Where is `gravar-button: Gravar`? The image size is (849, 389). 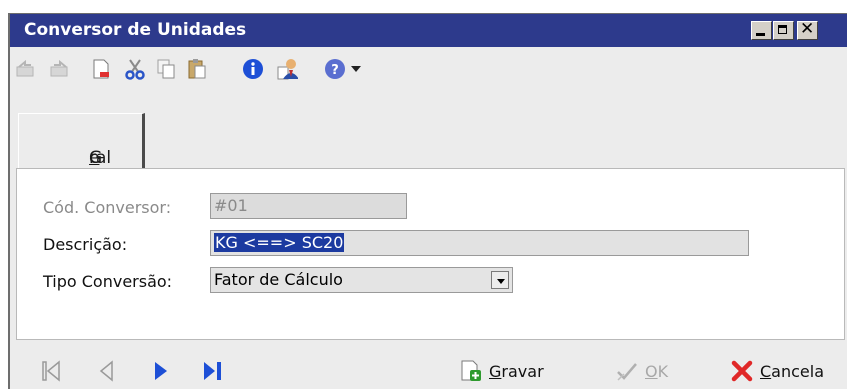
gravar-button: Gravar is located at coordinates (501, 371).